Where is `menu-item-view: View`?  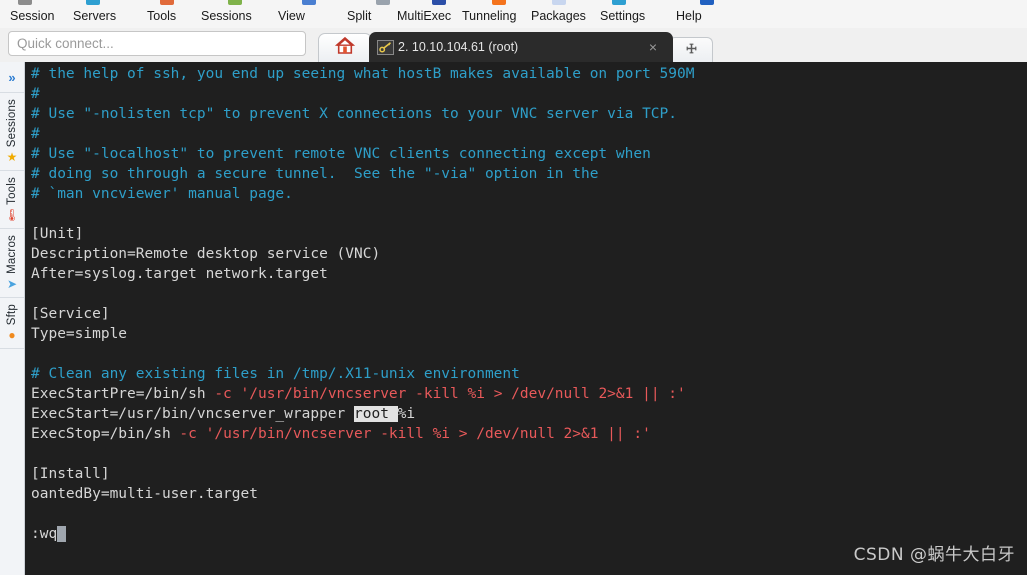
menu-item-view: View is located at coordinates (291, 16).